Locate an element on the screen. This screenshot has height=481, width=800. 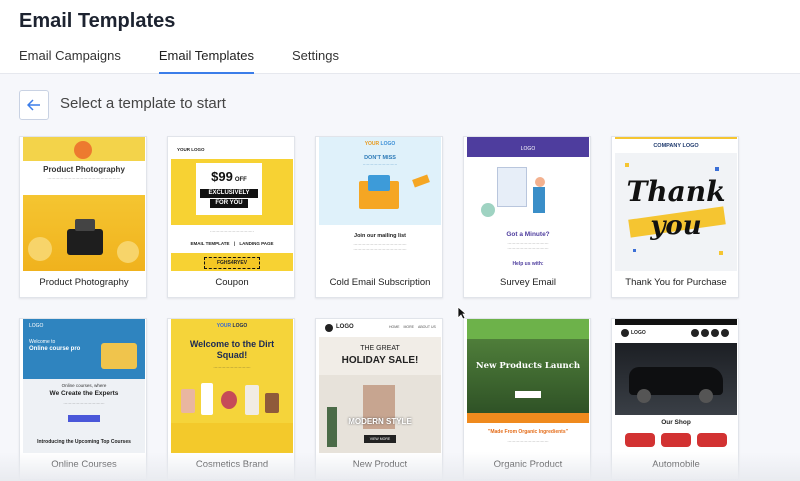
thumb-headline: New Products Launch is located at coordinates (528, 366).